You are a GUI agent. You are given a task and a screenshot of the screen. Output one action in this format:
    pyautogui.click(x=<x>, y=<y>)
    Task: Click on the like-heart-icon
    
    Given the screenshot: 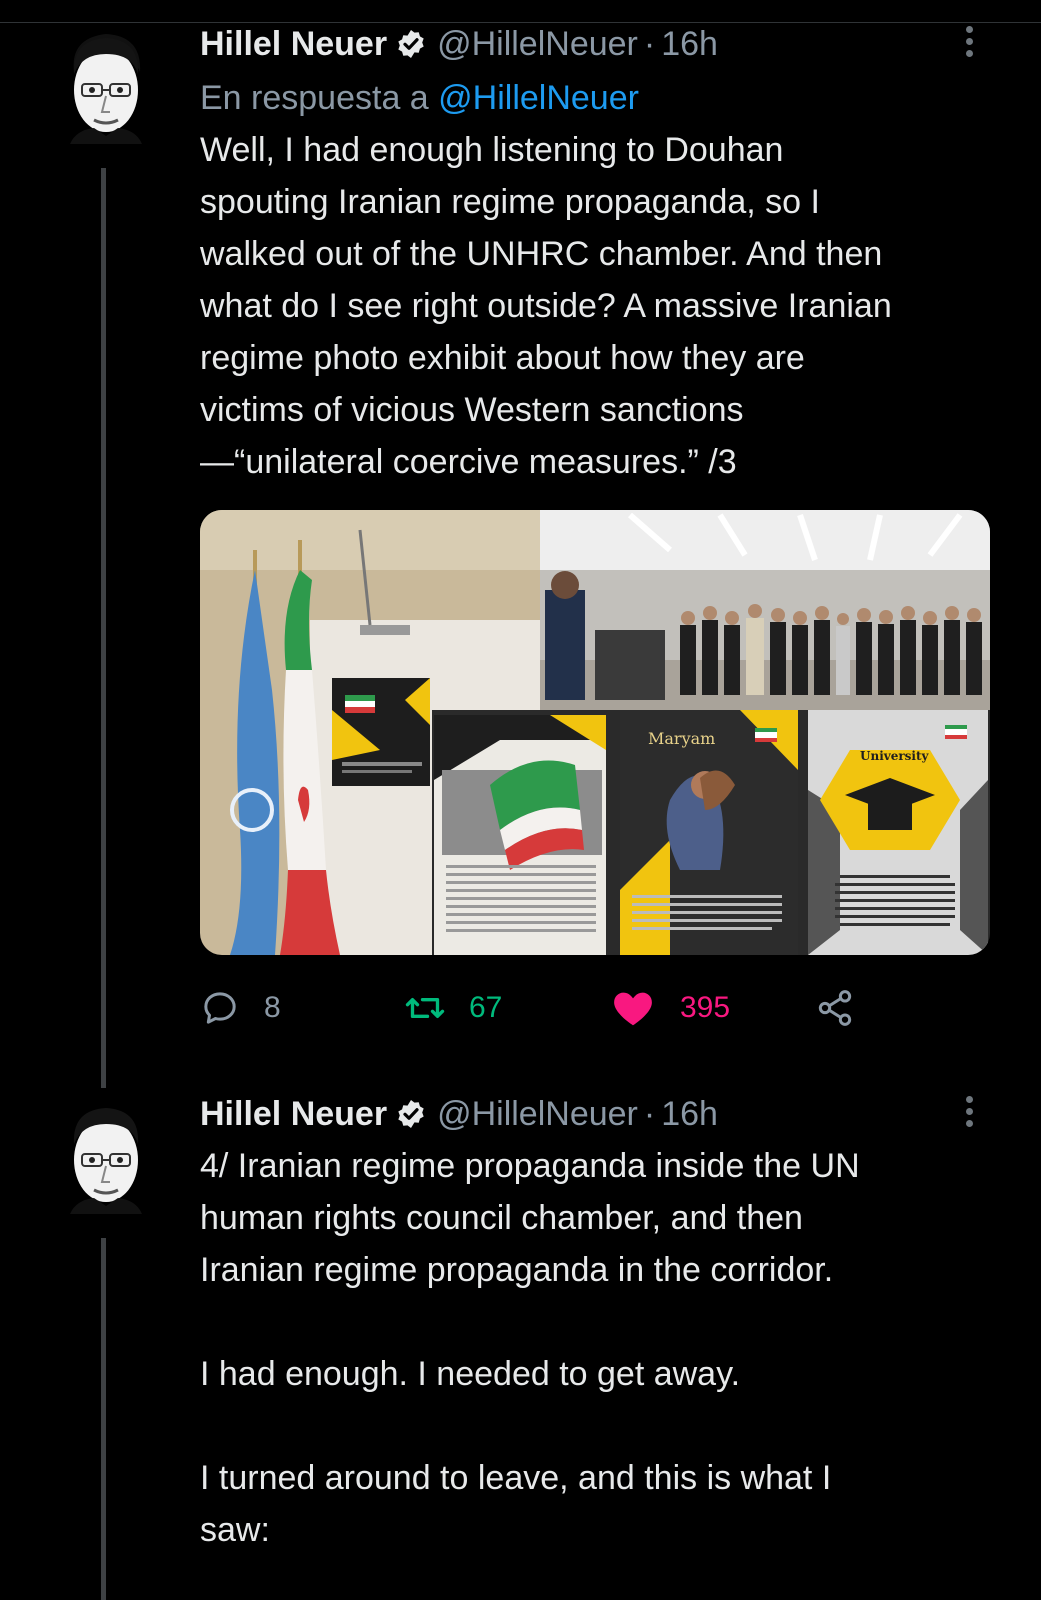 What is the action you would take?
    pyautogui.click(x=633, y=1009)
    